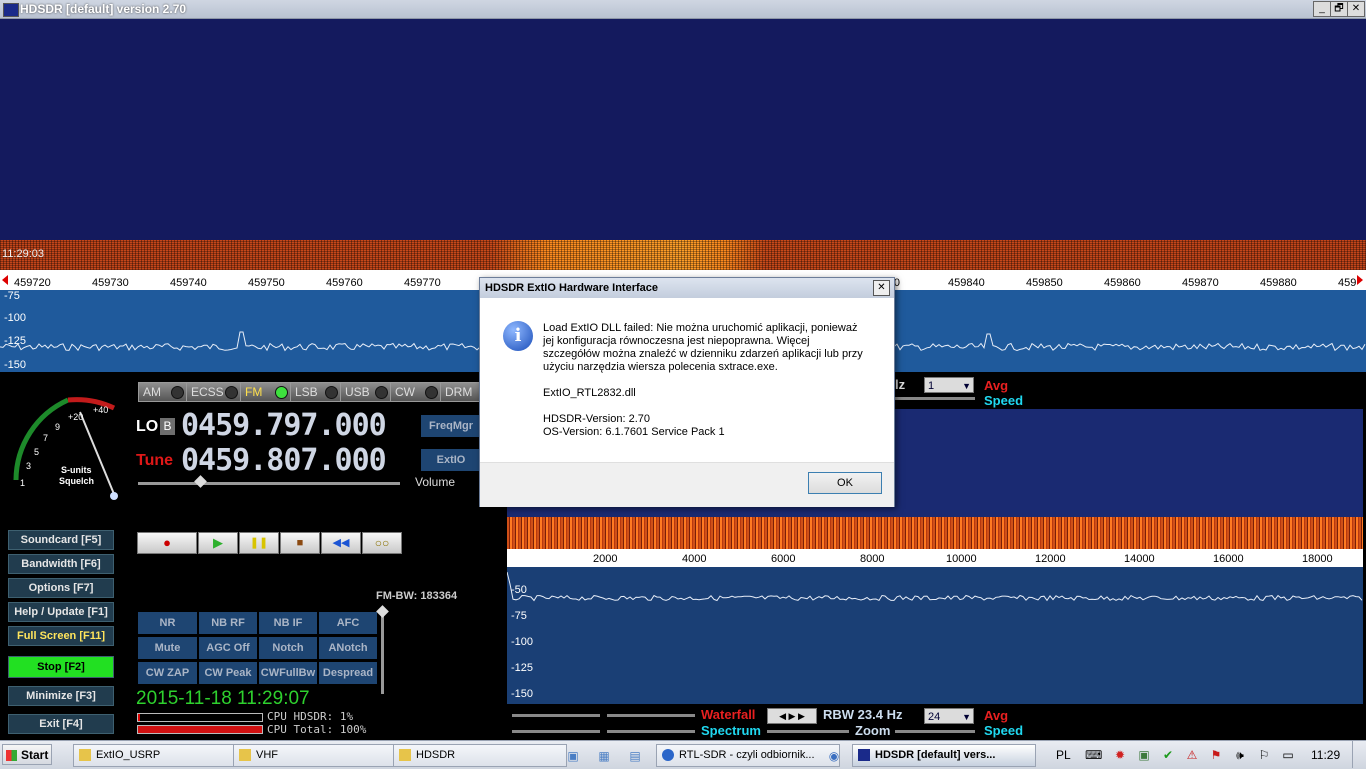 This screenshot has height=769, width=1366. What do you see at coordinates (1356, 9) in the screenshot?
I see `close-button: ✕` at bounding box center [1356, 9].